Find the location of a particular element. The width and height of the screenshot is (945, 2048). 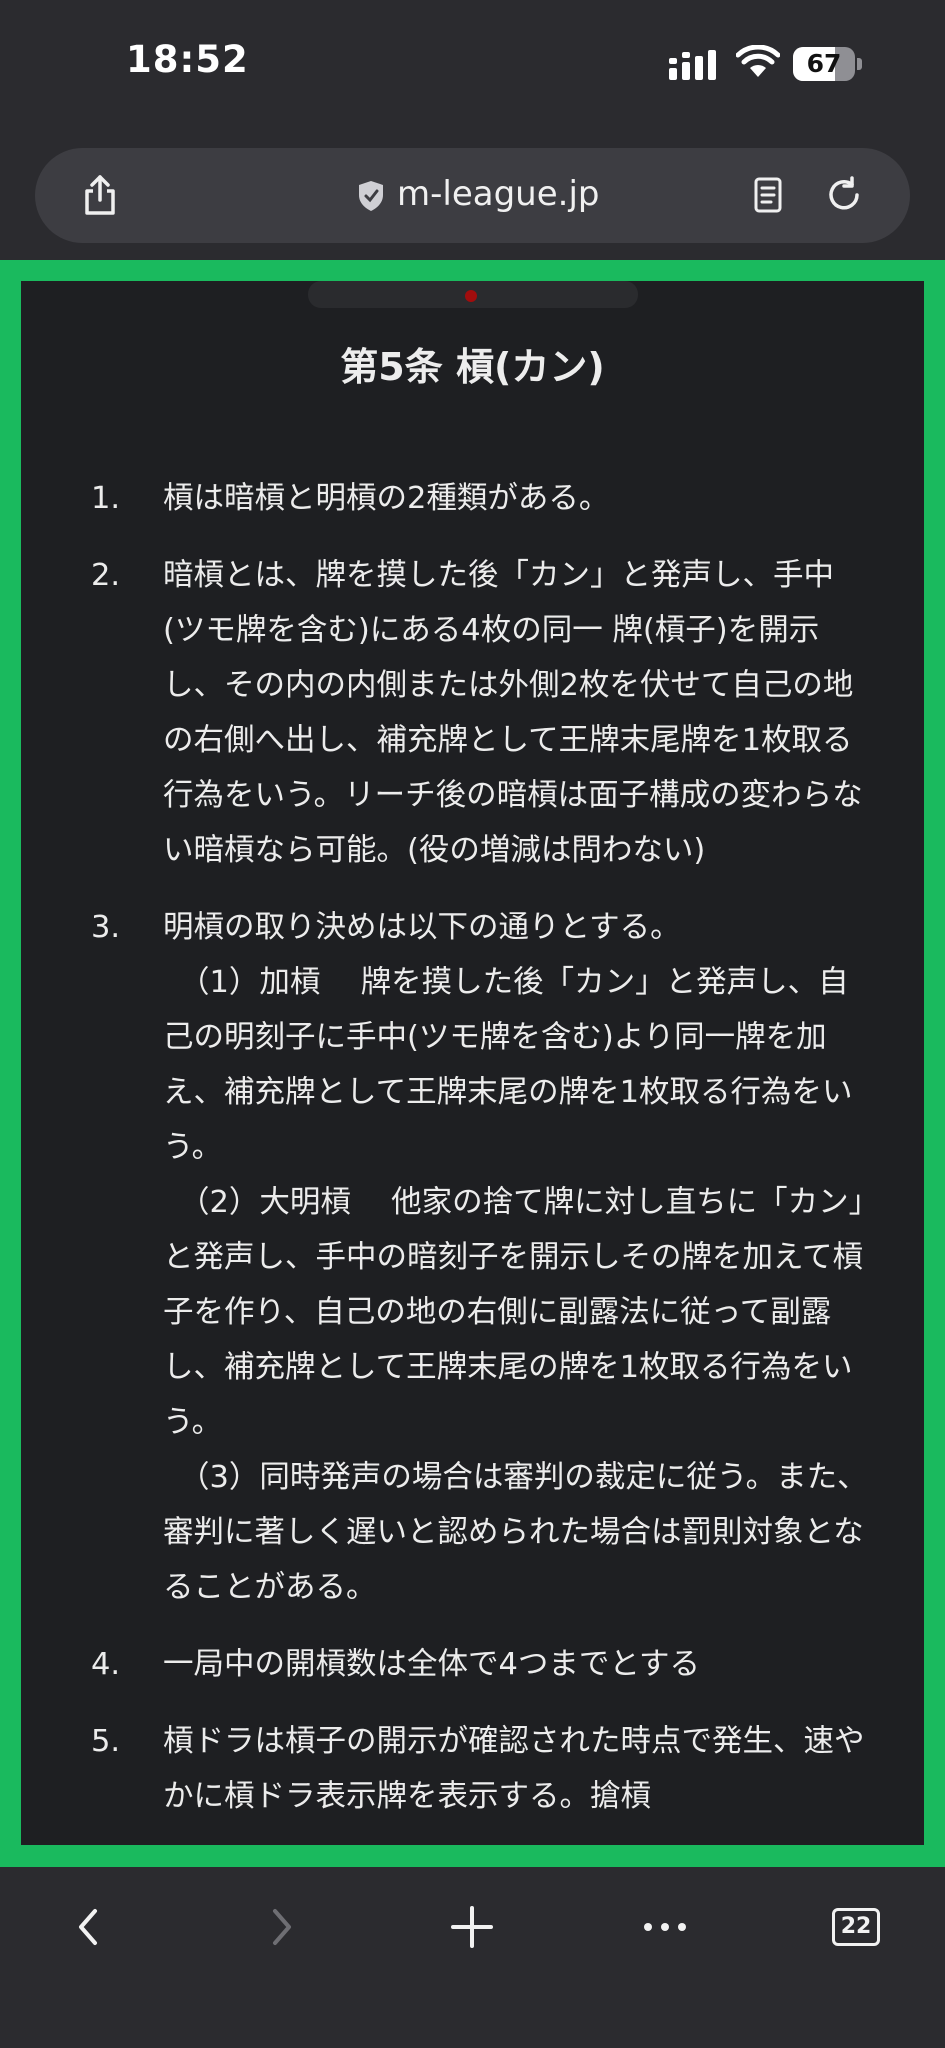

reader-mode-icon is located at coordinates (768, 195).